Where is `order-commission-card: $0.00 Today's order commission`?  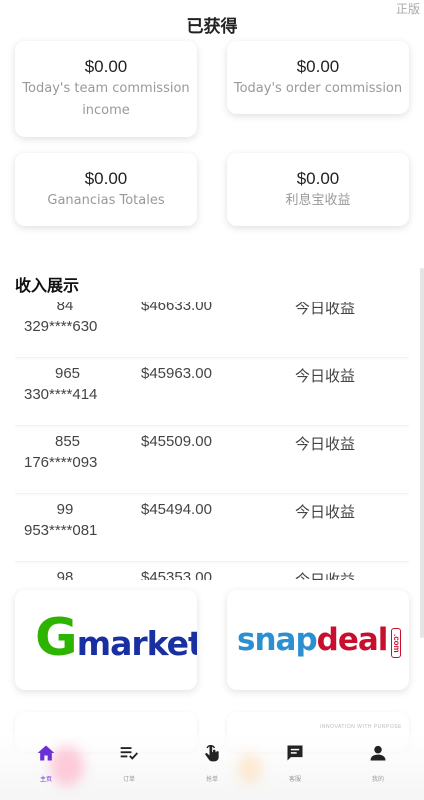 order-commission-card: $0.00 Today's order commission is located at coordinates (318, 77).